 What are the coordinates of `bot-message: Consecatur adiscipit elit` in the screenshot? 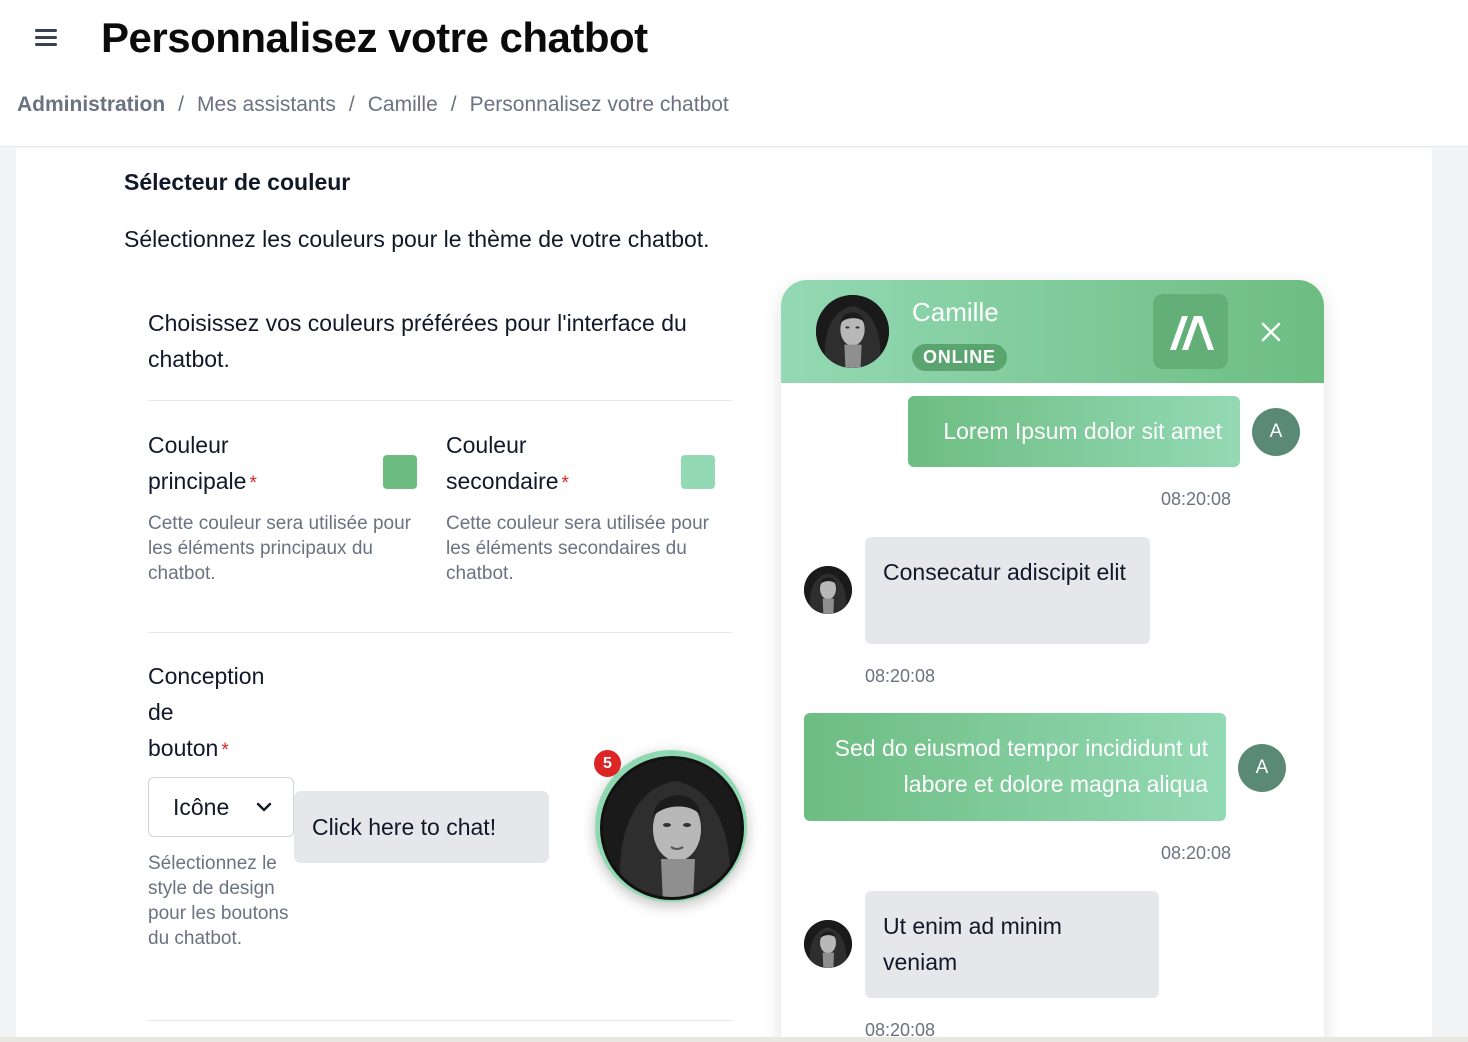 It's located at (1007, 590).